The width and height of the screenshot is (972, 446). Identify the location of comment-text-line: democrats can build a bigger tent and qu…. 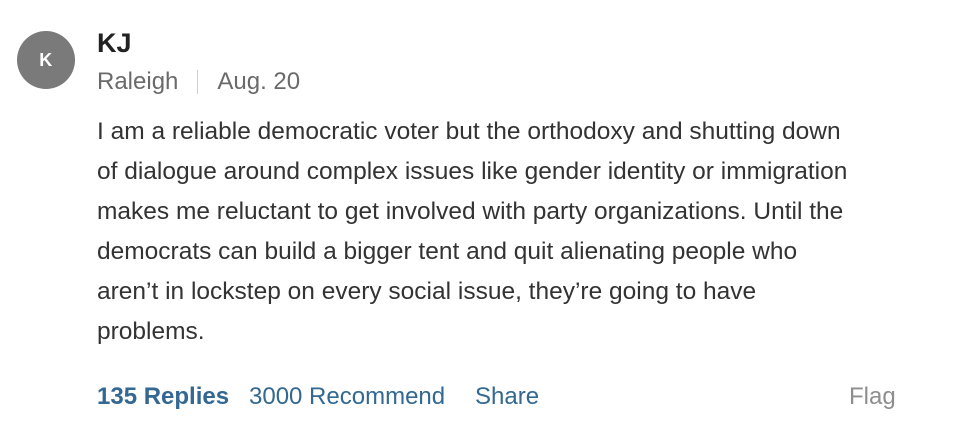
(447, 251).